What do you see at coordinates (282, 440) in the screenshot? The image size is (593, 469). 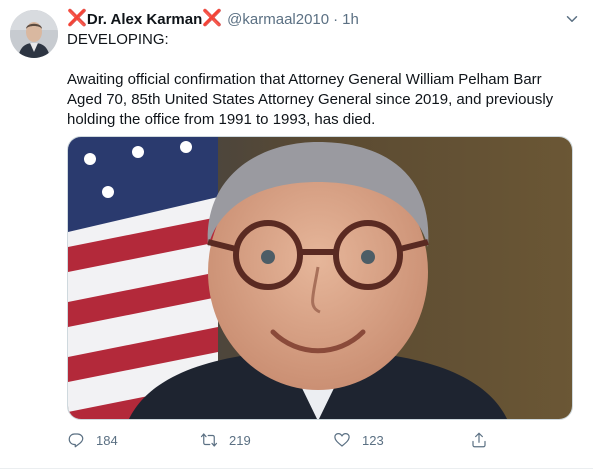 I see `tweet-actions: 184 219 123` at bounding box center [282, 440].